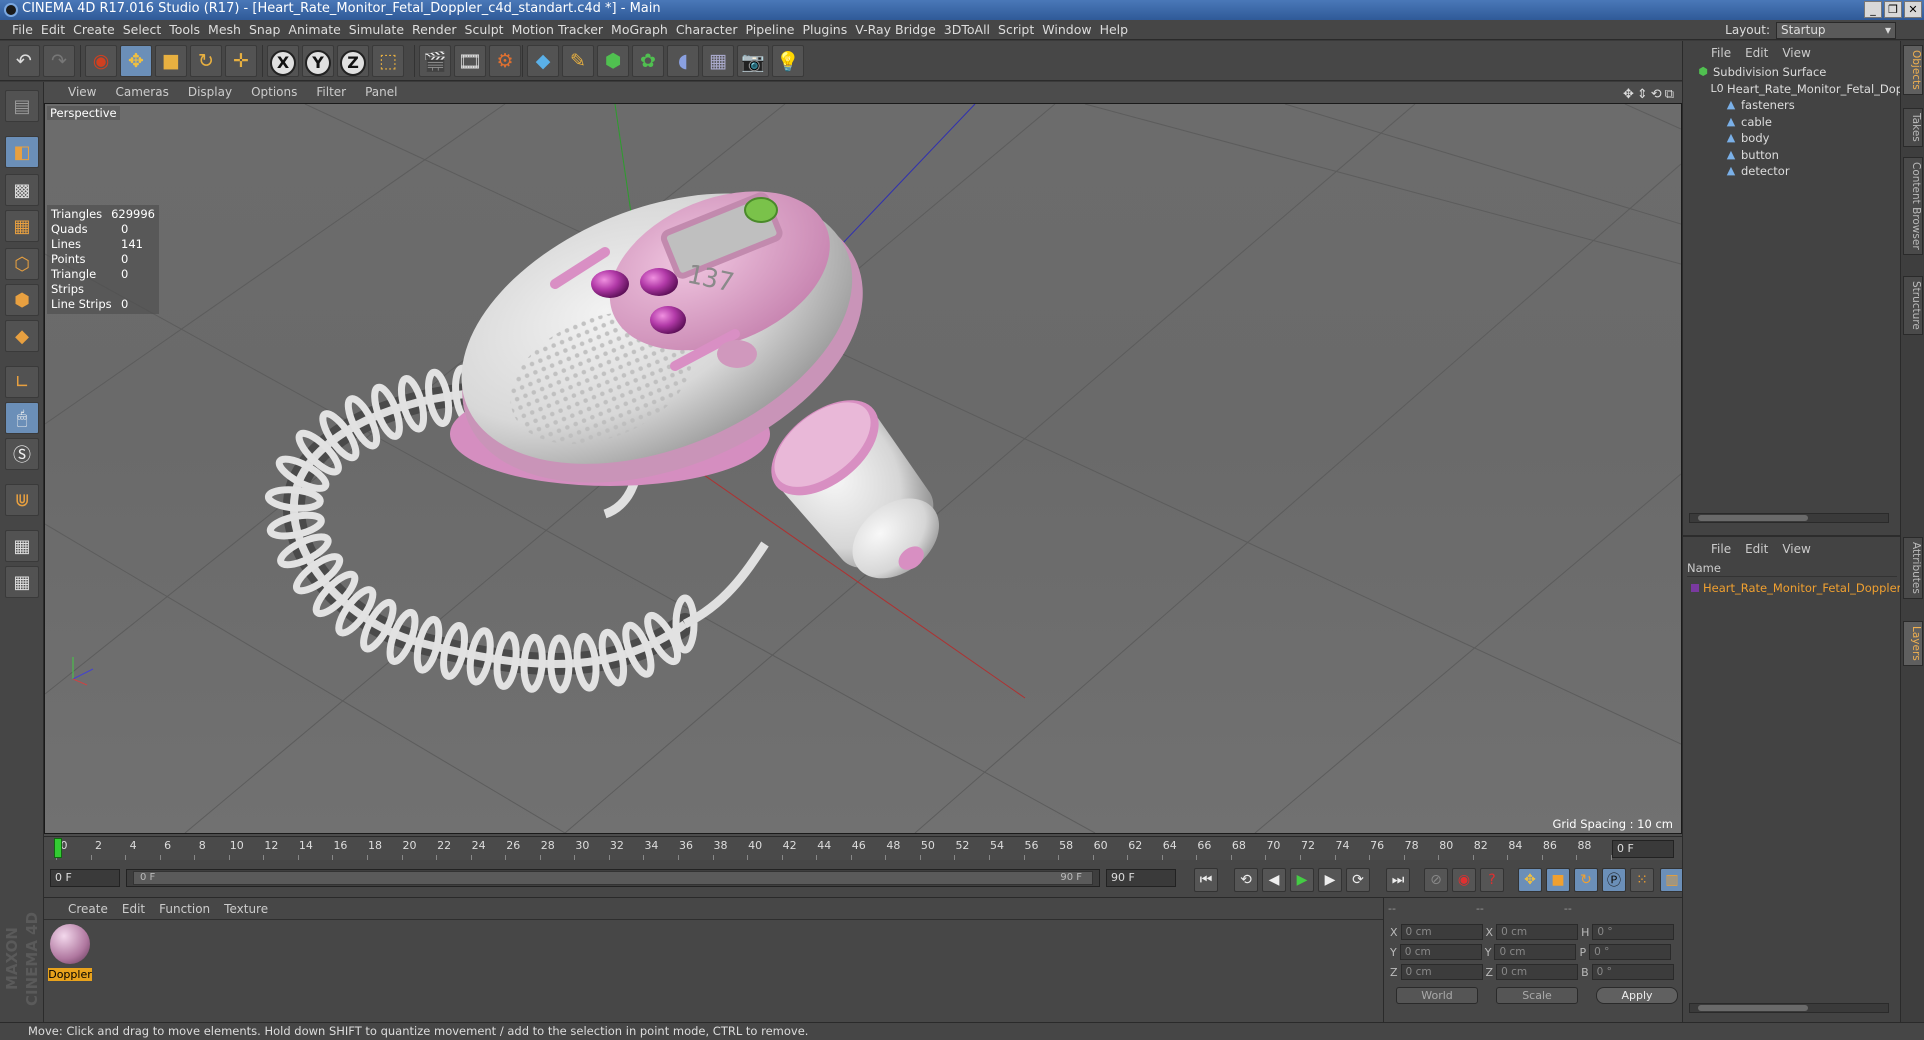 The height and width of the screenshot is (1040, 1924). What do you see at coordinates (1757, 171) in the screenshot?
I see `object-row: ▲ detector` at bounding box center [1757, 171].